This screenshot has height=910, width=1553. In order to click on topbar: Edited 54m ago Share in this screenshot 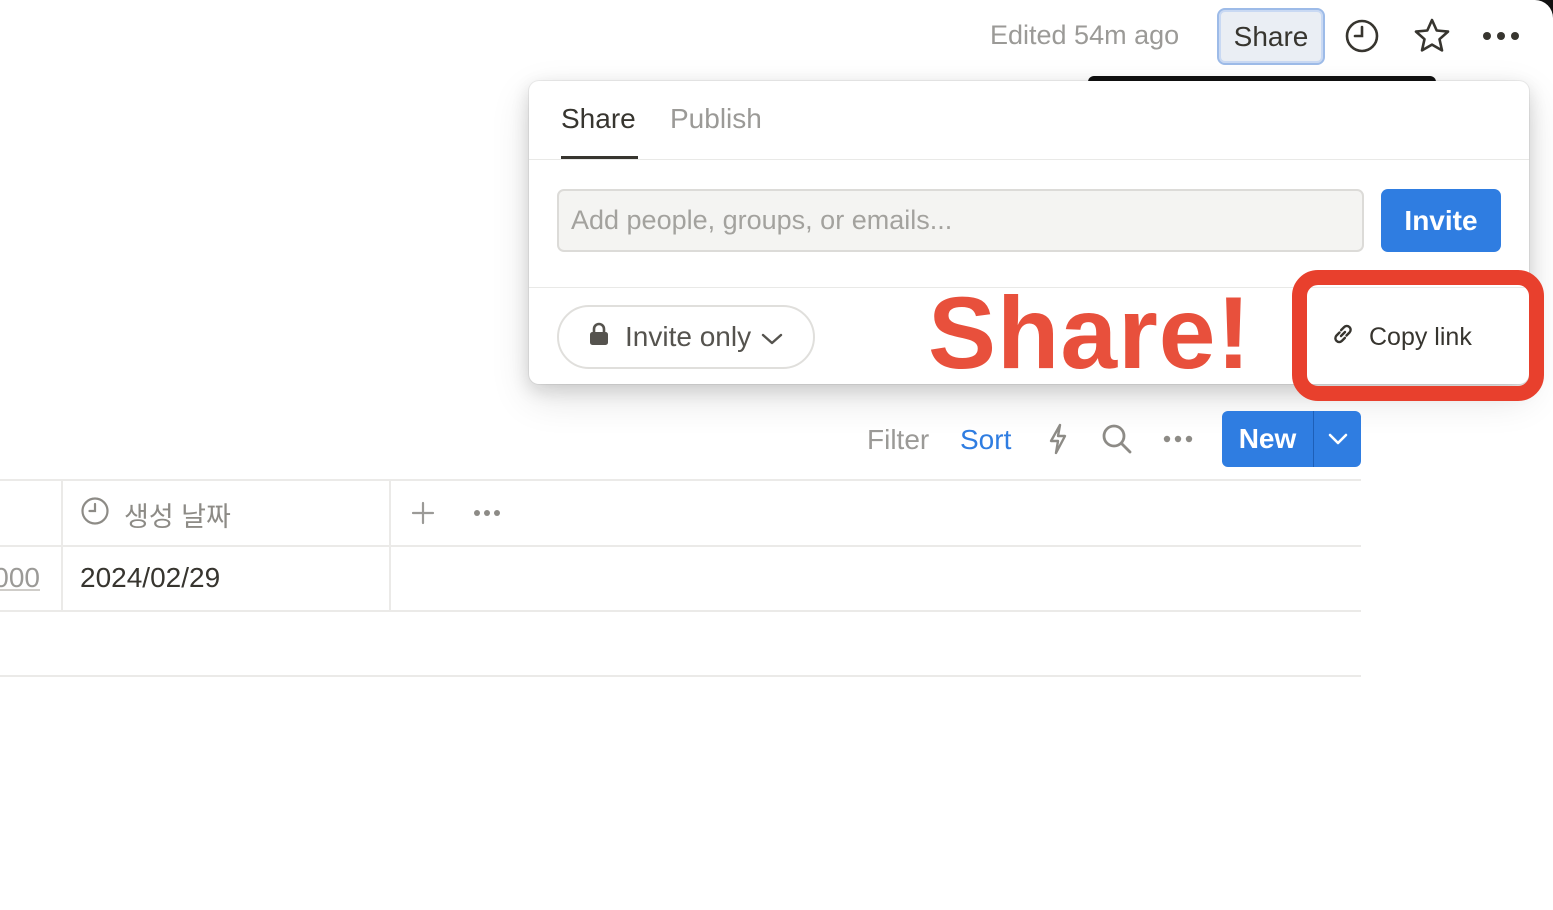, I will do `click(776, 38)`.